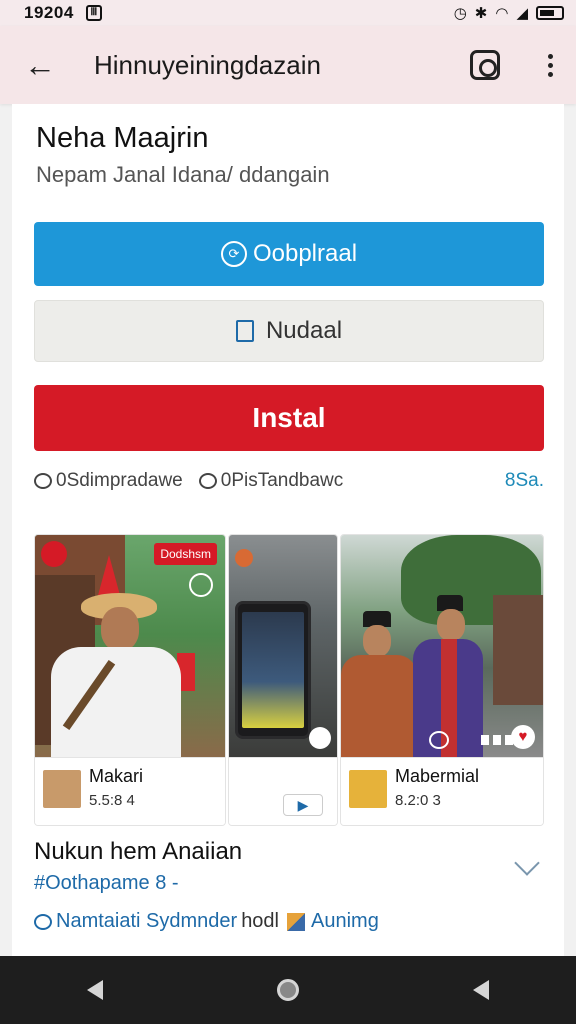  What do you see at coordinates (288, 13) in the screenshot?
I see `status-bar: 19204 Ⅲ ◷ ✱ ◠ ◢` at bounding box center [288, 13].